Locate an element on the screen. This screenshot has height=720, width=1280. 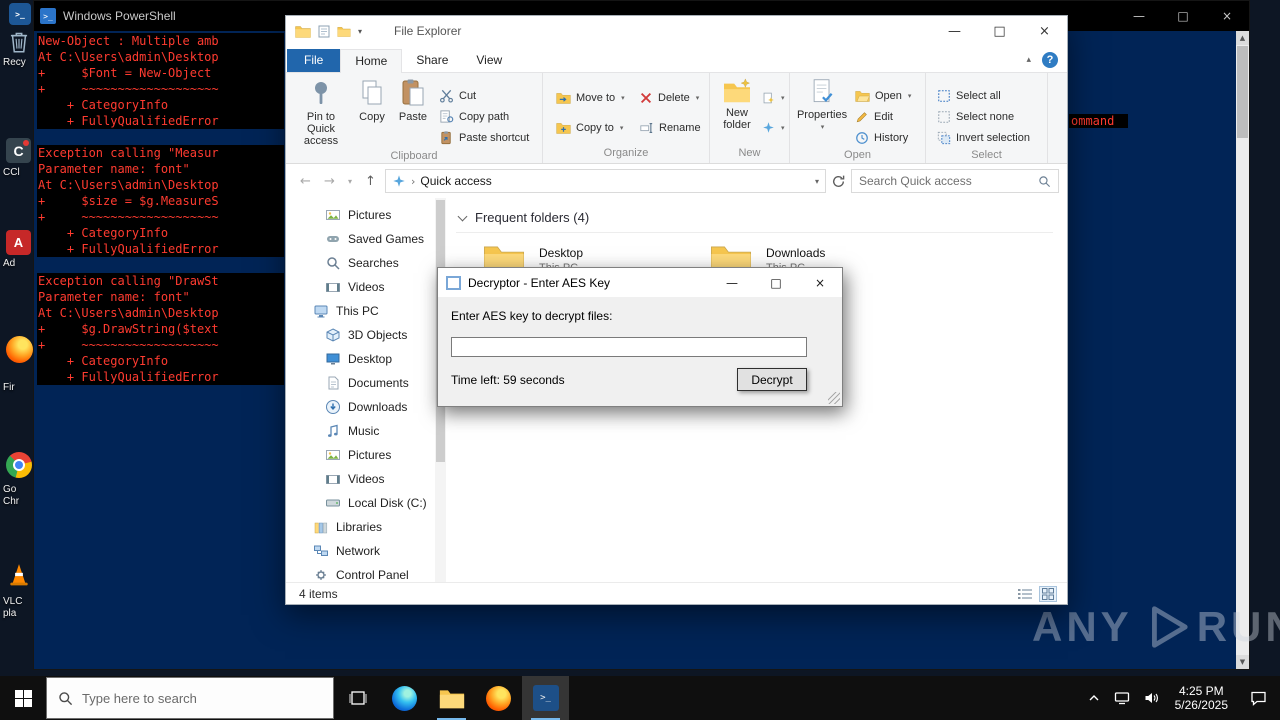
qat-customize-chevron-icon: ▾ is located at coordinates (360, 31).